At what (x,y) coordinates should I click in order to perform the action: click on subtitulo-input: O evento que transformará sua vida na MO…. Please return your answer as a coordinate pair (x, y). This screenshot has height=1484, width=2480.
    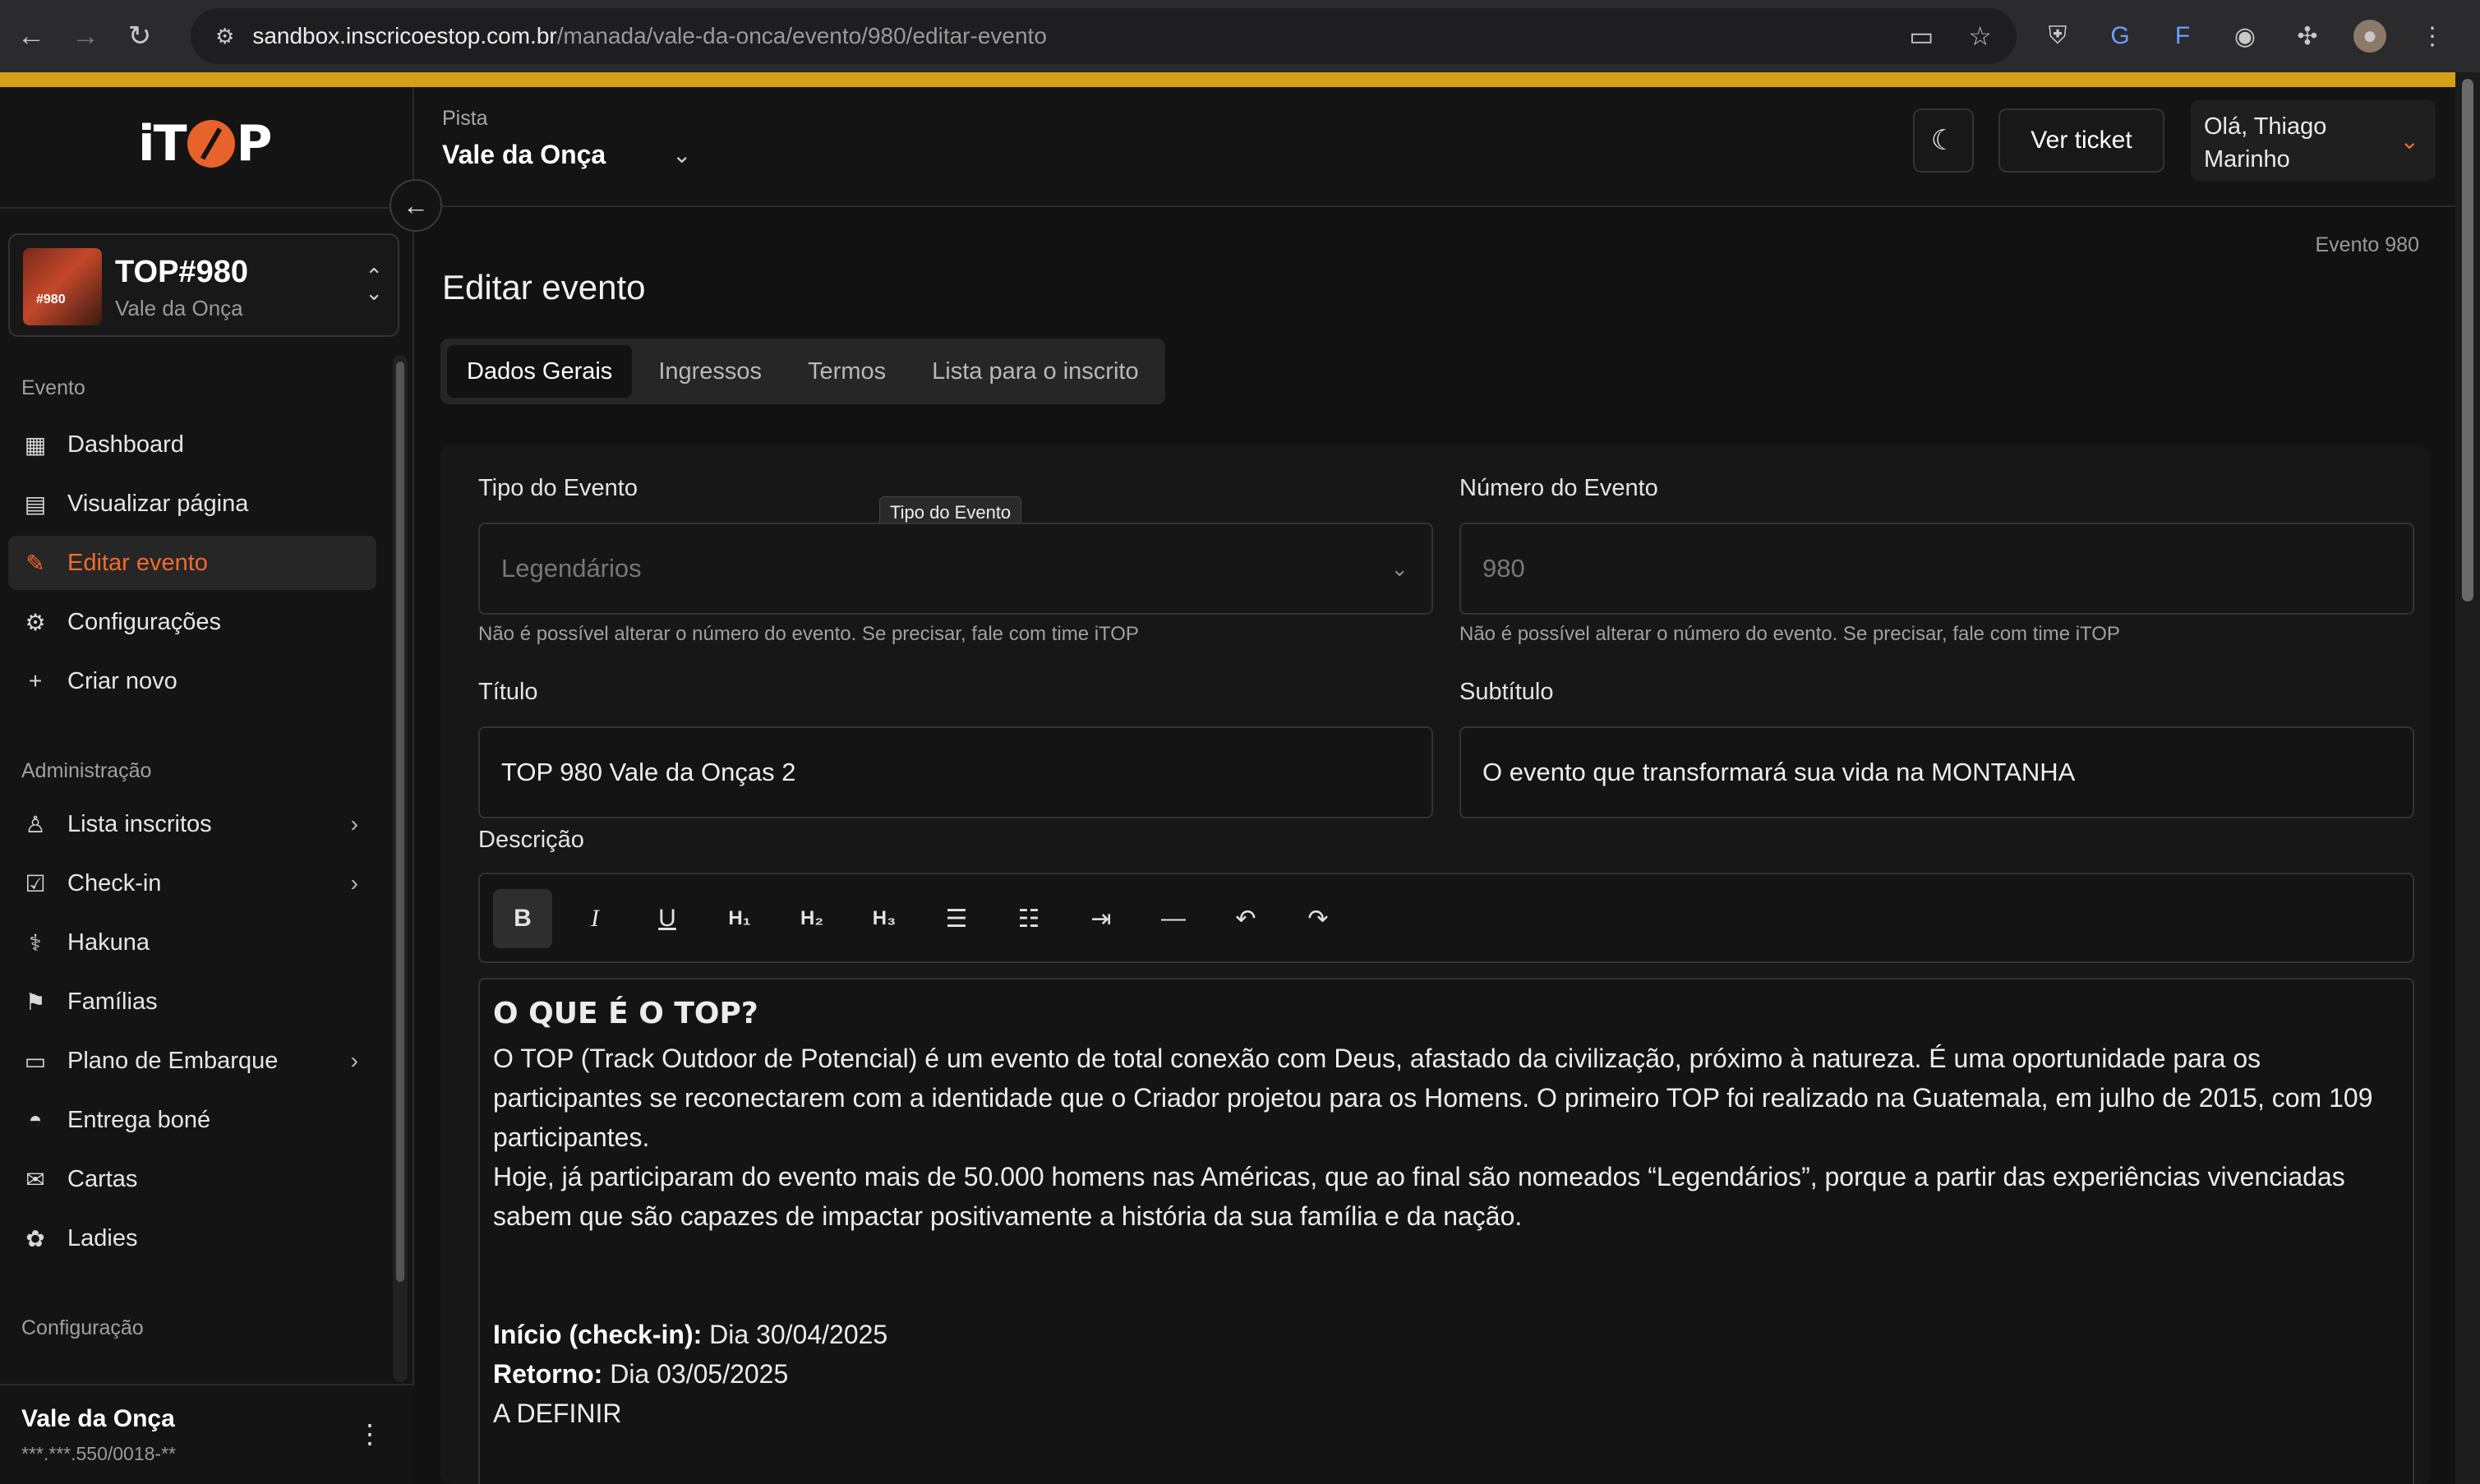
    Looking at the image, I should click on (1937, 772).